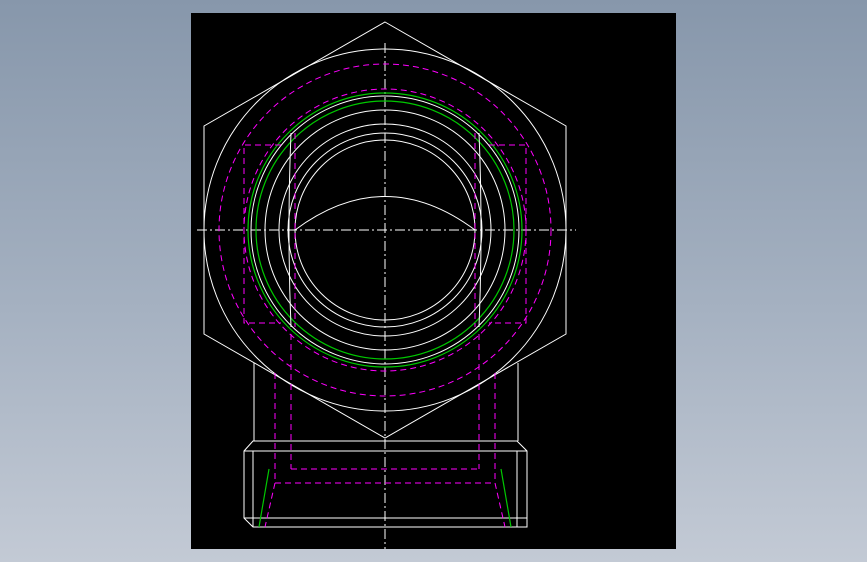 This screenshot has width=867, height=562. Describe the element at coordinates (500, 505) in the screenshot. I see `hidden-taper-right` at that location.